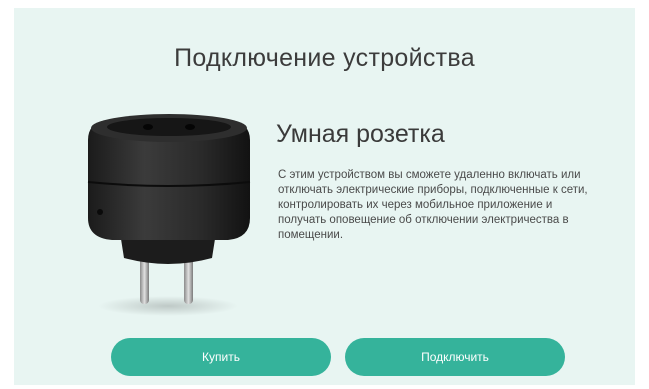 This screenshot has height=389, width=649. What do you see at coordinates (324, 58) in the screenshot?
I see `page-title: Подключение устройства` at bounding box center [324, 58].